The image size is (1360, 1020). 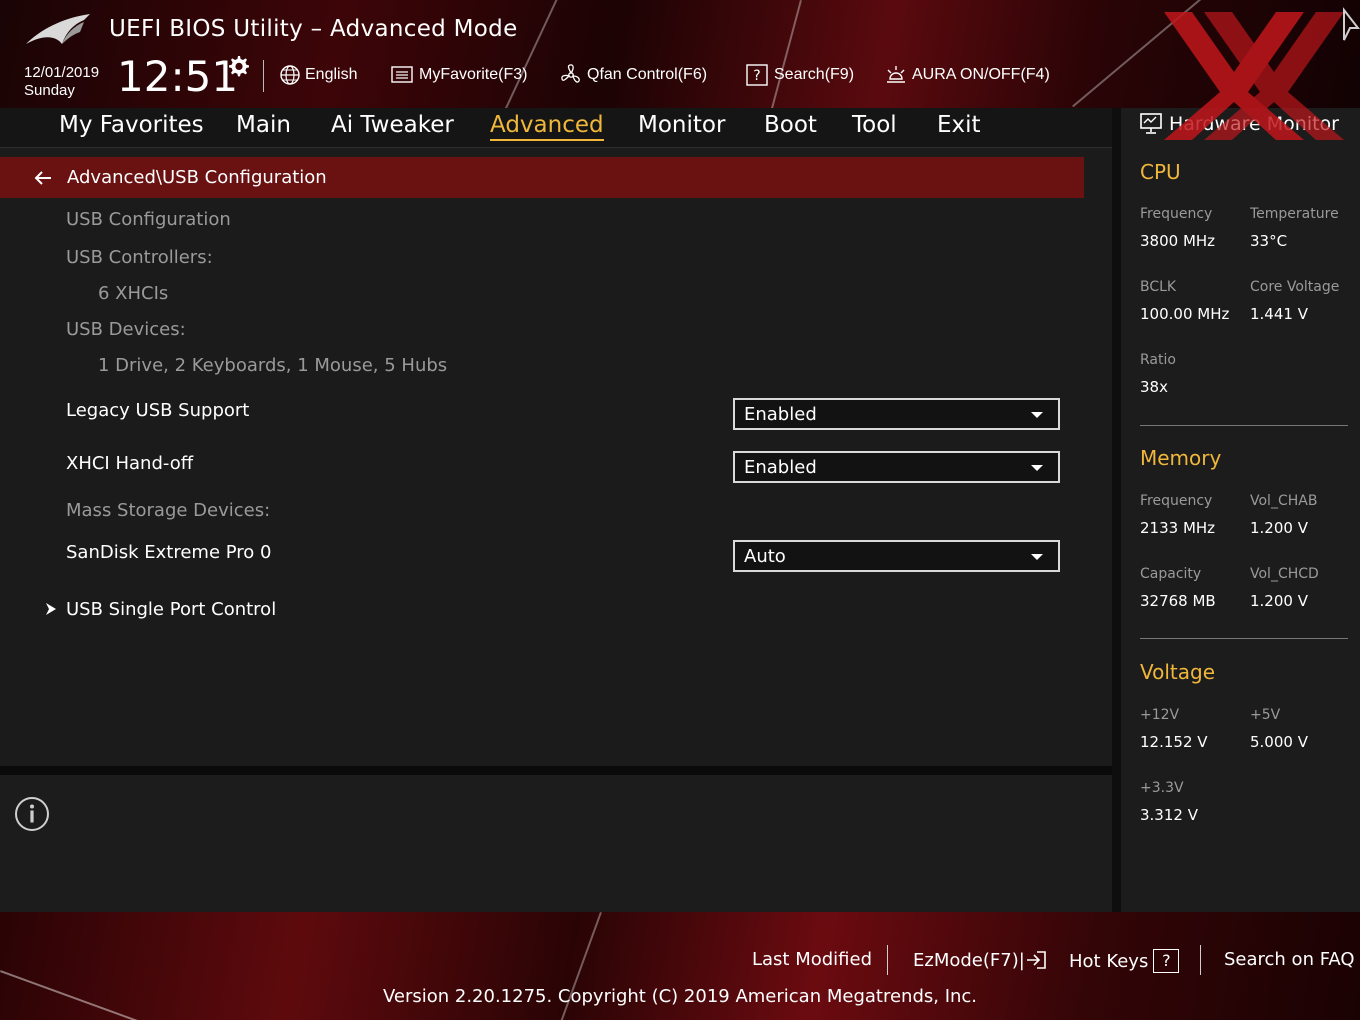 What do you see at coordinates (1185, 314) in the screenshot?
I see `bclk-value: 100.00 MHz` at bounding box center [1185, 314].